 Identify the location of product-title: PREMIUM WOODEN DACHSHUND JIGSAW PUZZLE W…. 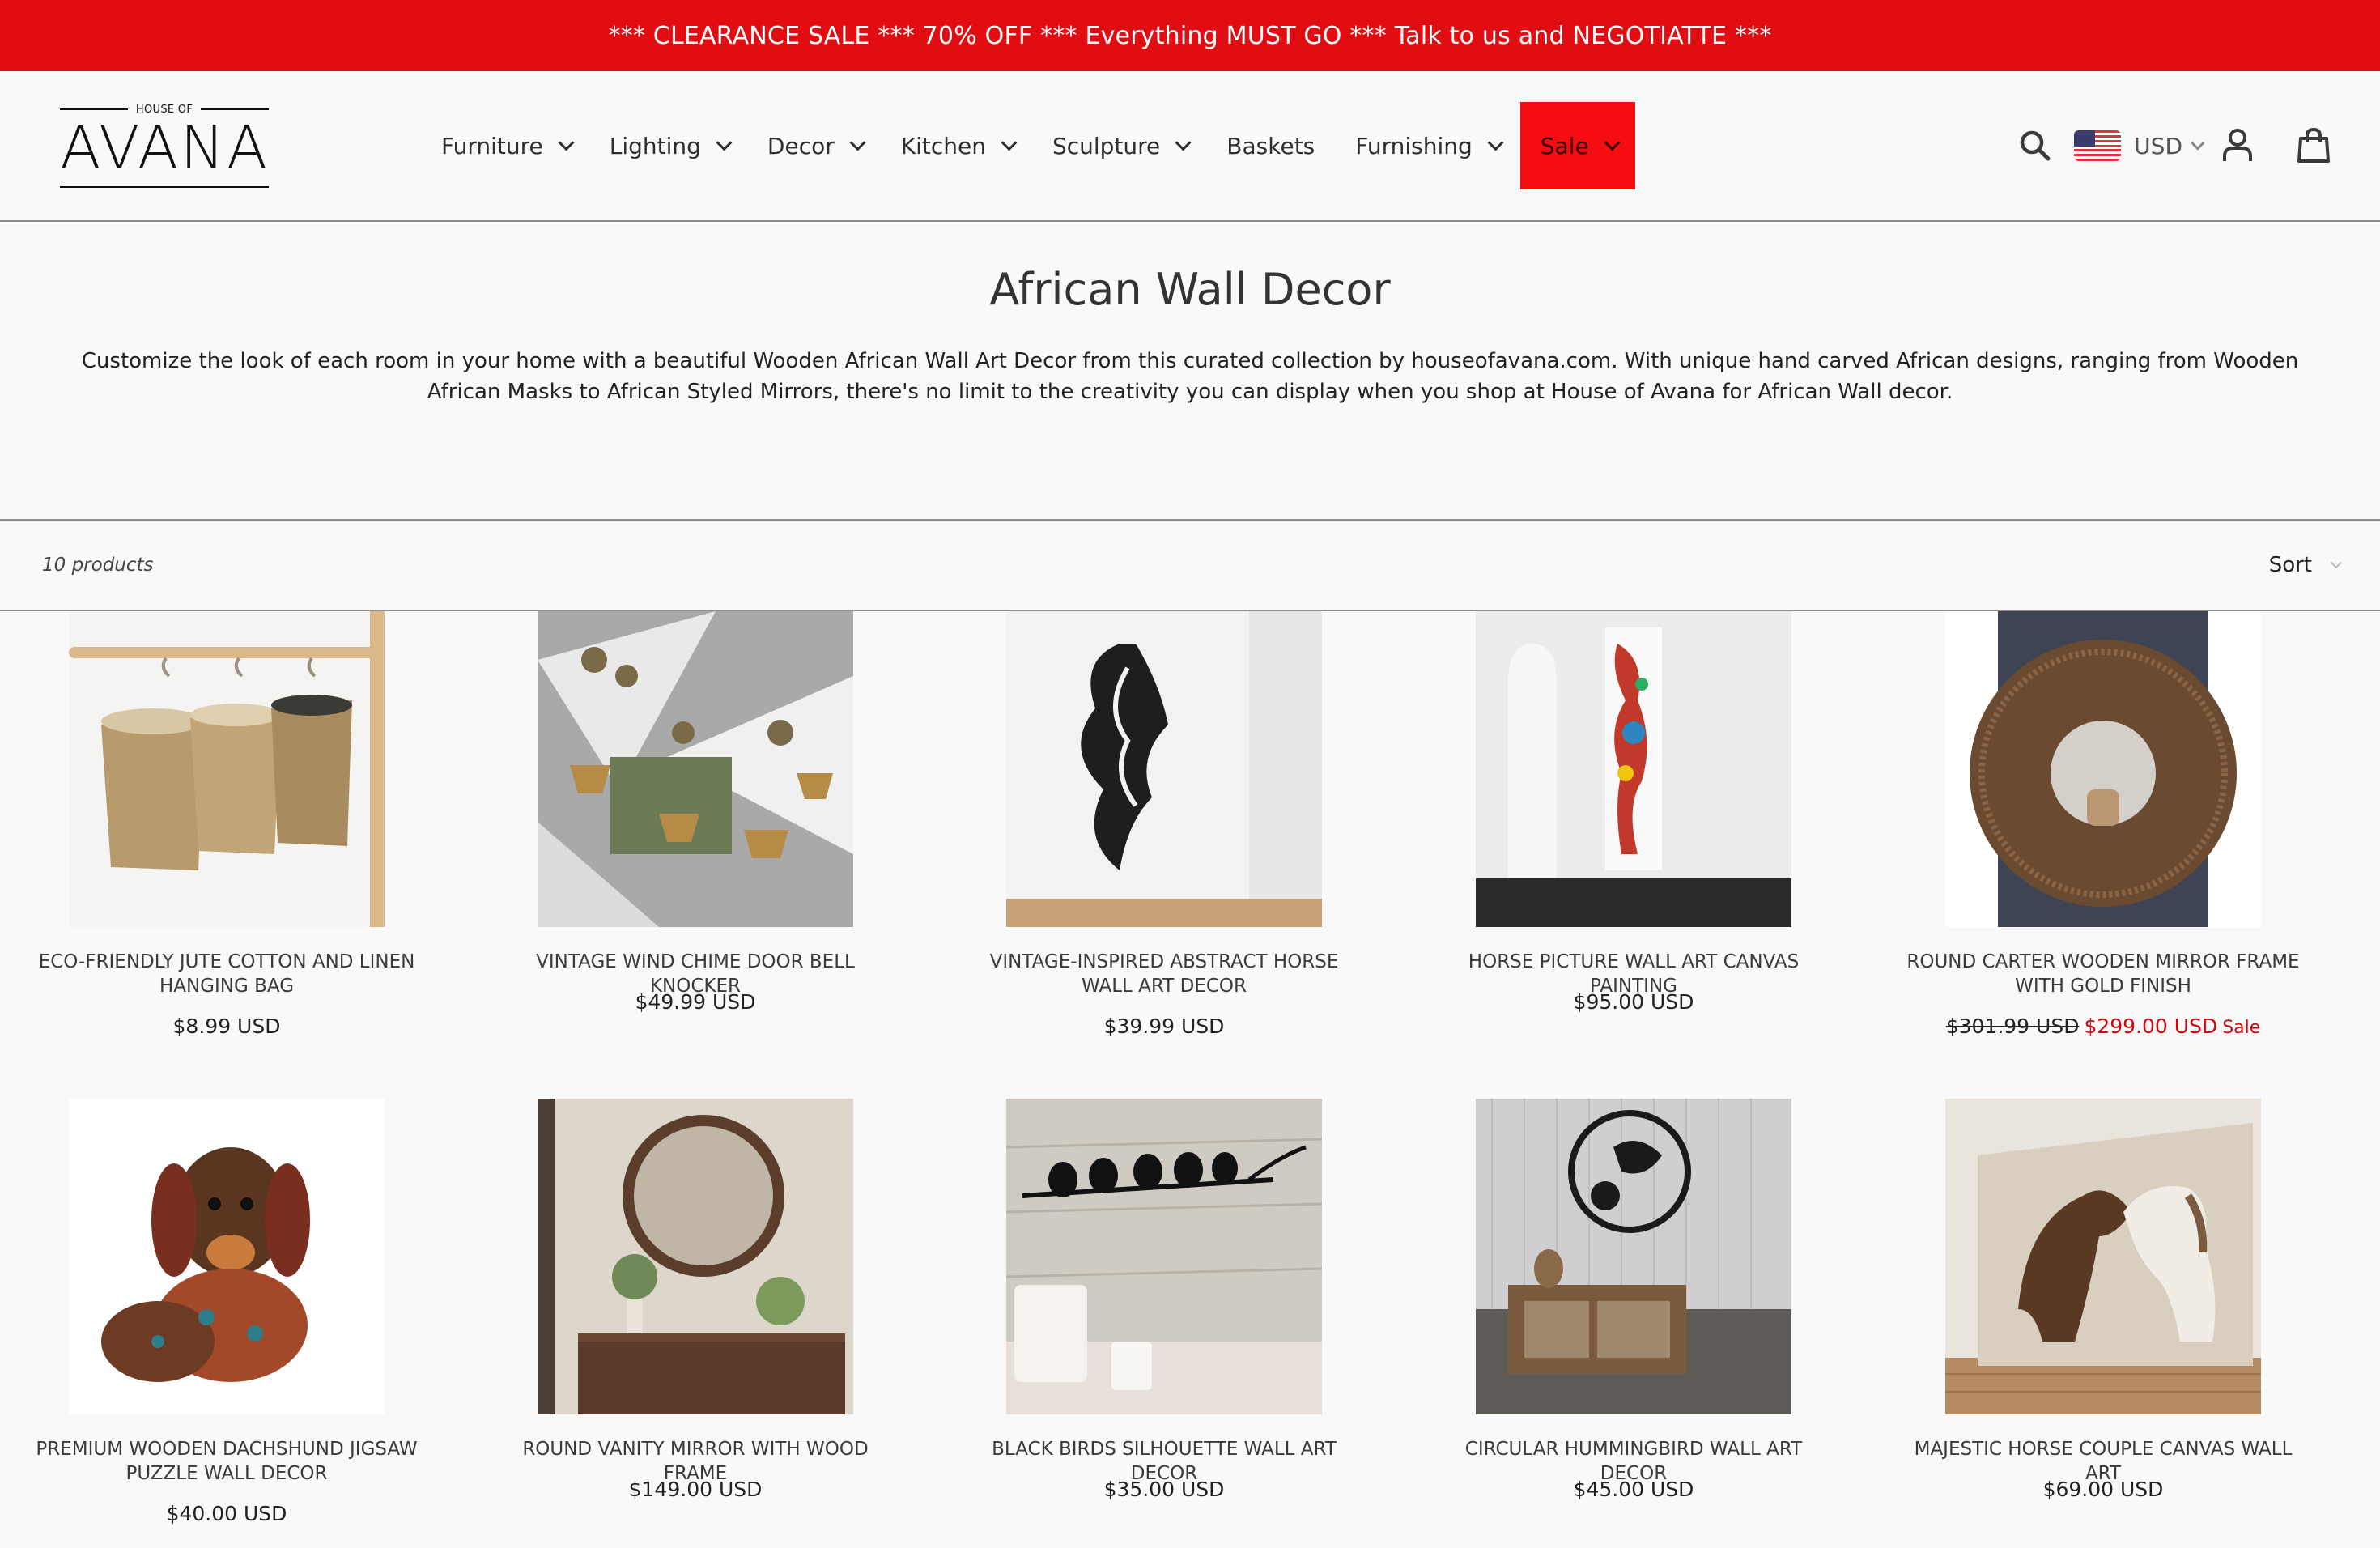
(227, 1461).